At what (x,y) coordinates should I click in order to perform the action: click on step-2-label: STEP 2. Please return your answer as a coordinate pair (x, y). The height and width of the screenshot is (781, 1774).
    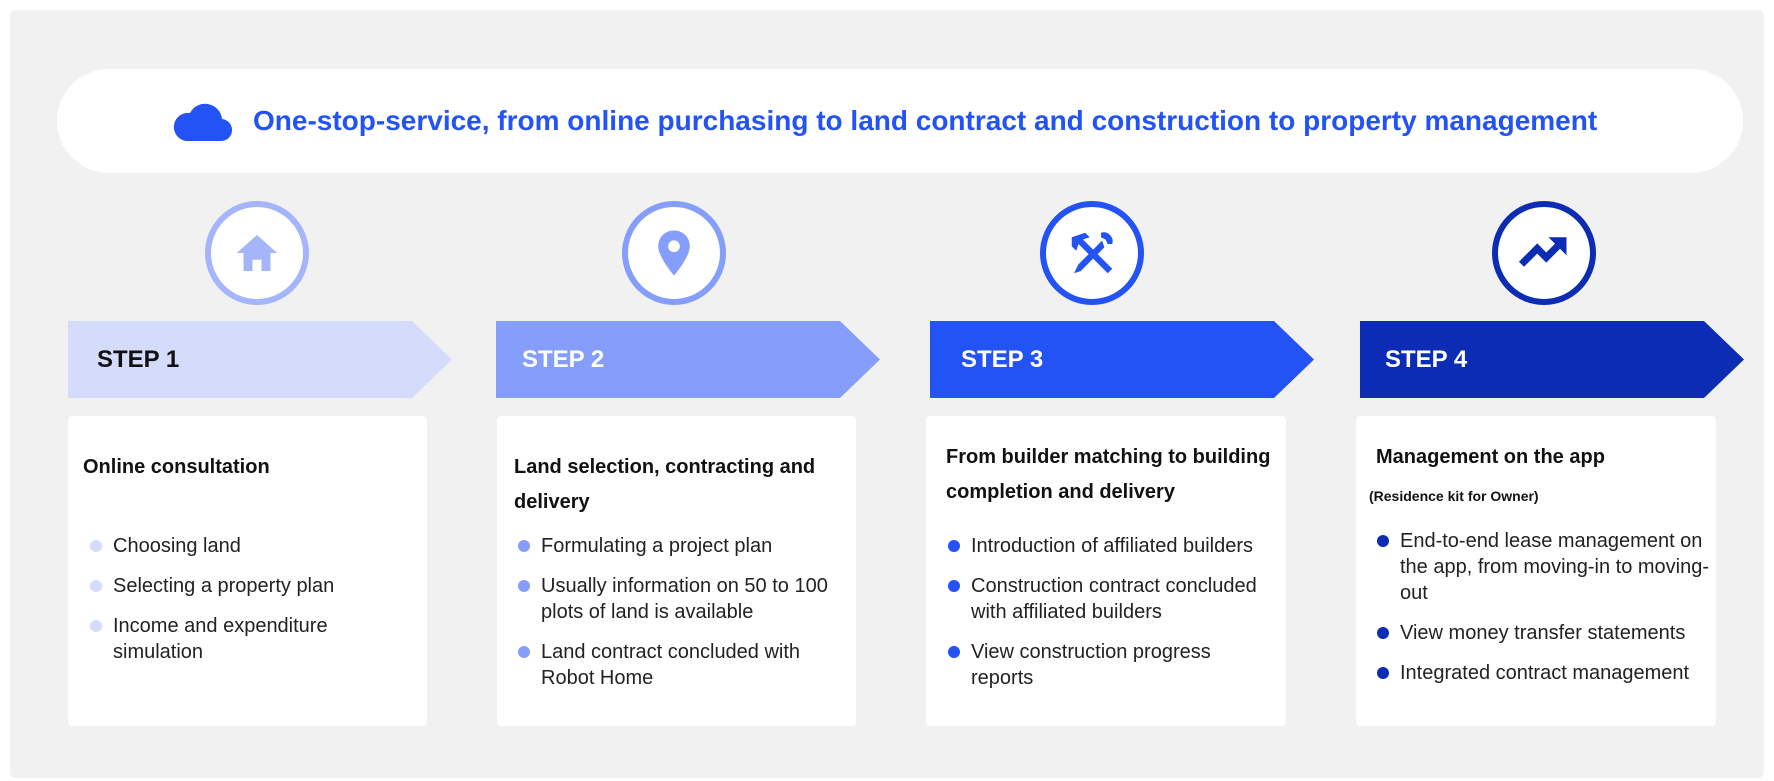
    Looking at the image, I should click on (563, 359).